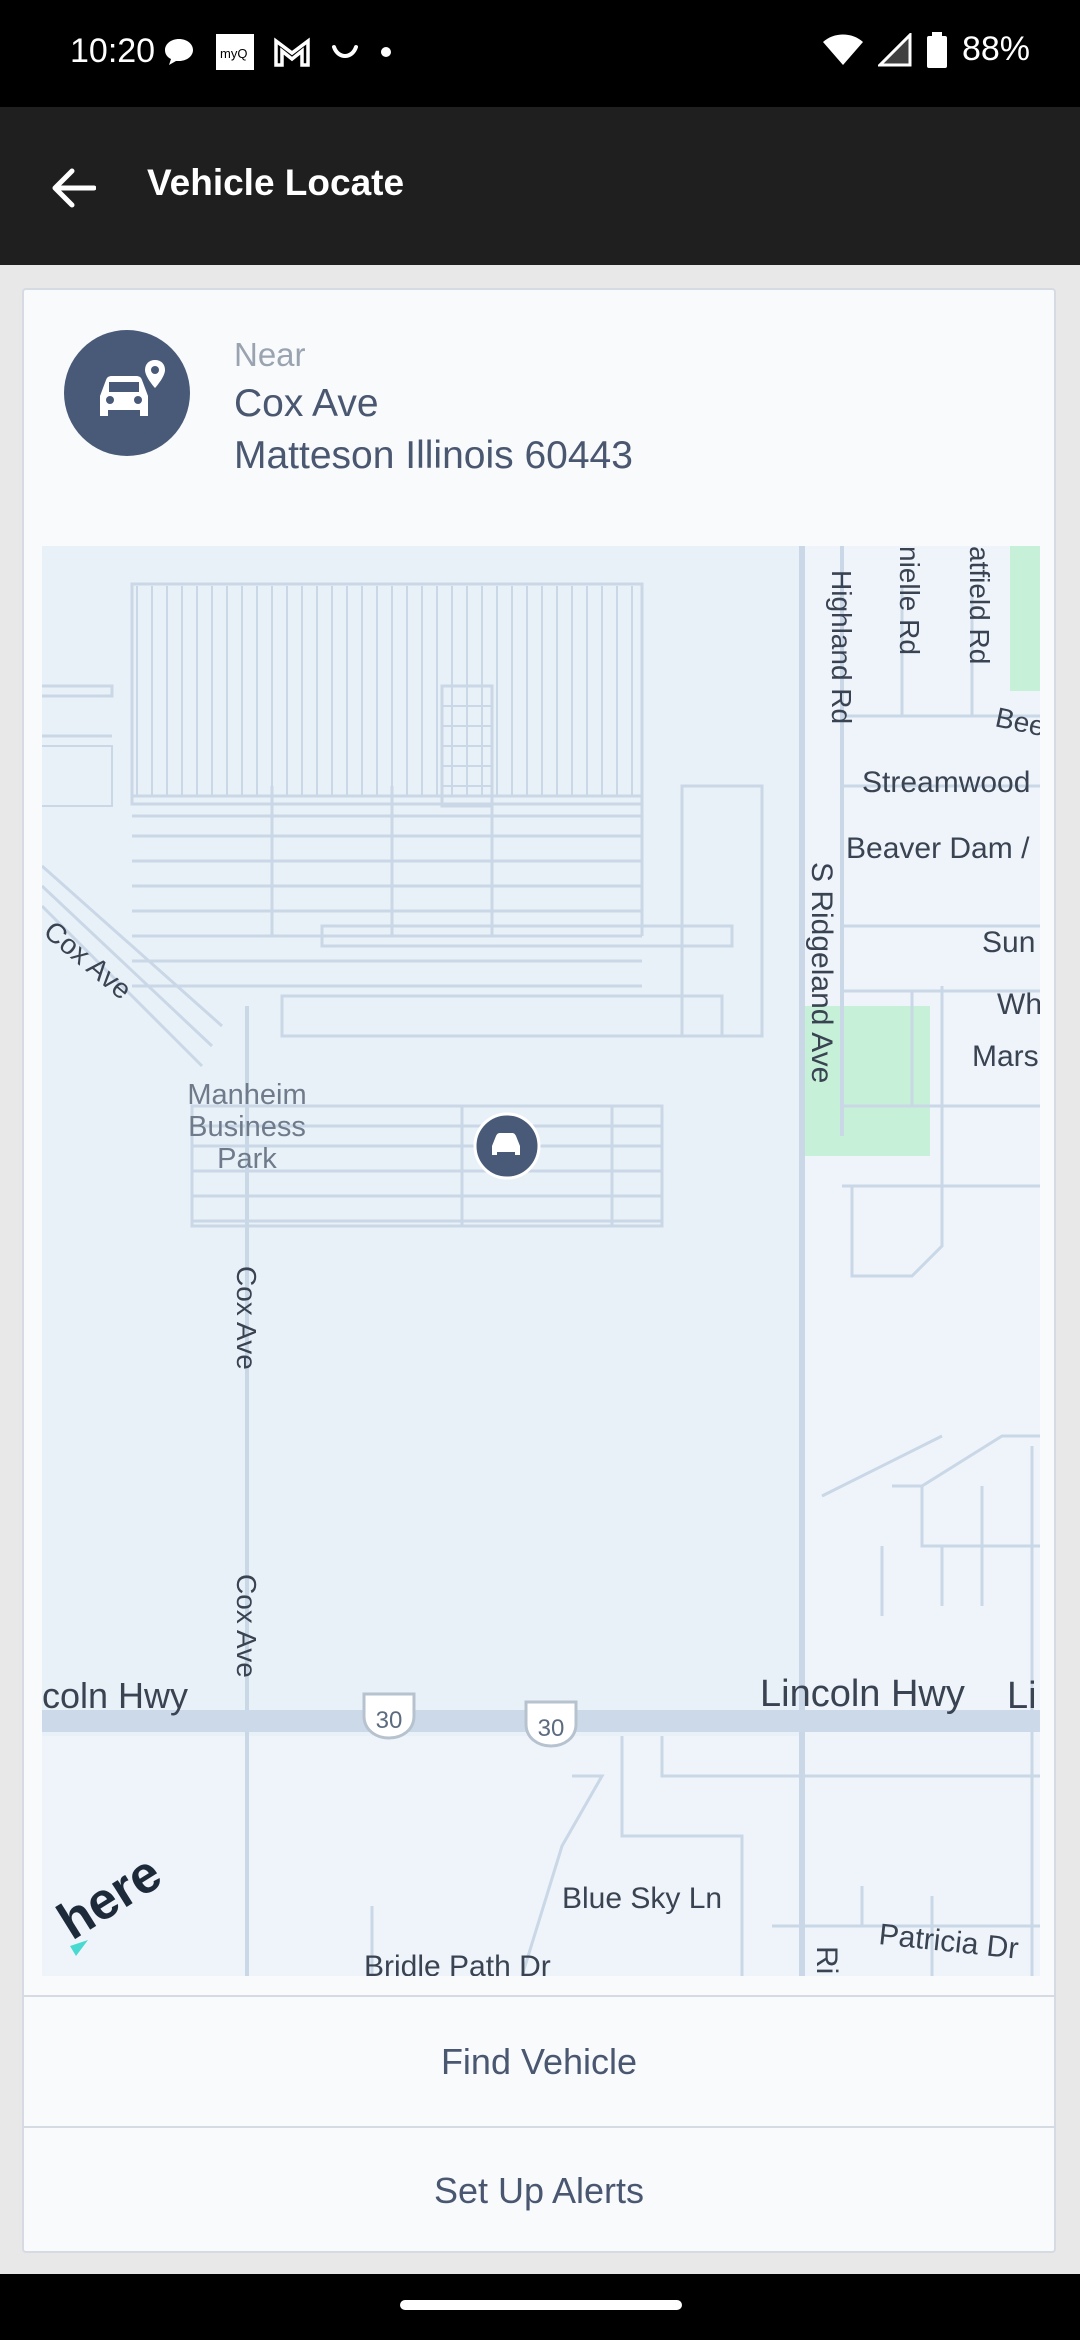 Image resolution: width=1080 pixels, height=2340 pixels. I want to click on status-right: 88%, so click(926, 49).